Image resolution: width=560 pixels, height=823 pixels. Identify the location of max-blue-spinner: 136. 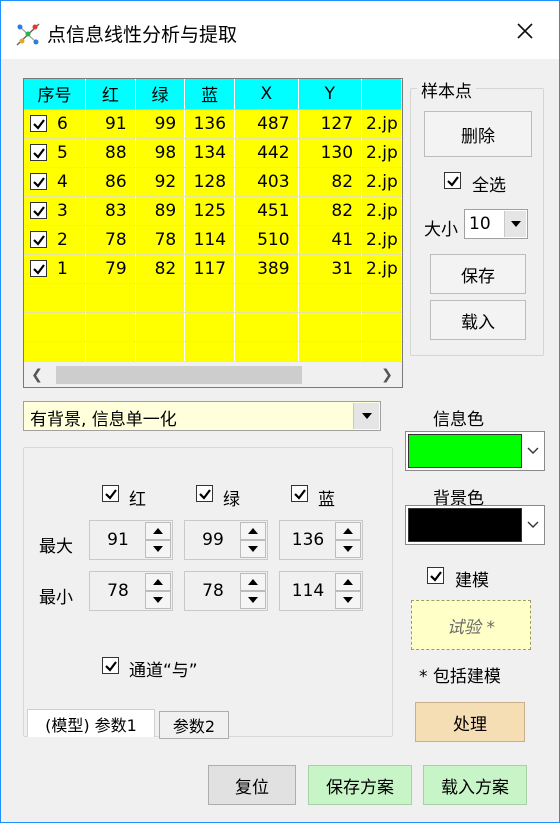
(321, 540).